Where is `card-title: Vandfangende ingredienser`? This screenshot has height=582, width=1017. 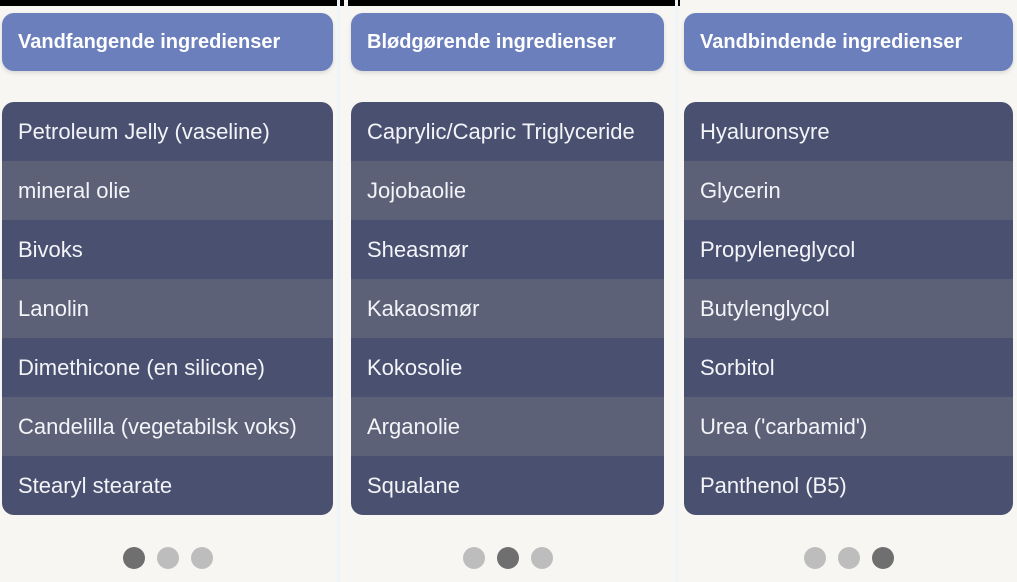 card-title: Vandfangende ingredienser is located at coordinates (167, 42).